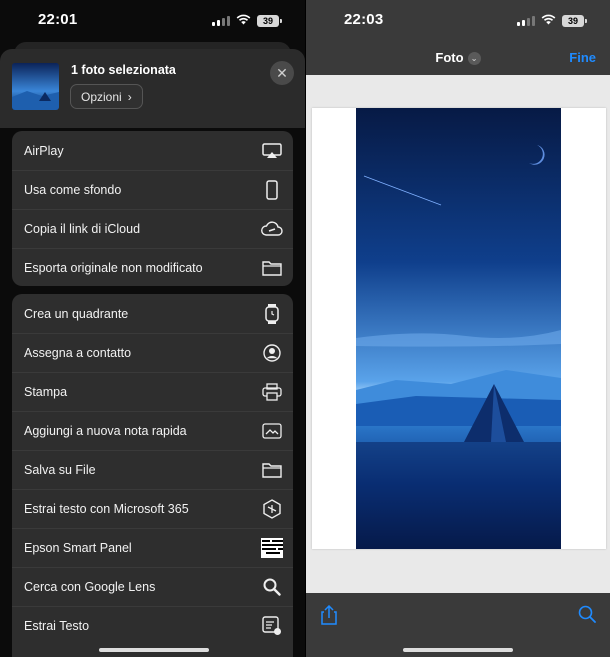 The width and height of the screenshot is (610, 657). Describe the element at coordinates (152, 150) in the screenshot. I see `action-airplay: AirPlay` at that location.